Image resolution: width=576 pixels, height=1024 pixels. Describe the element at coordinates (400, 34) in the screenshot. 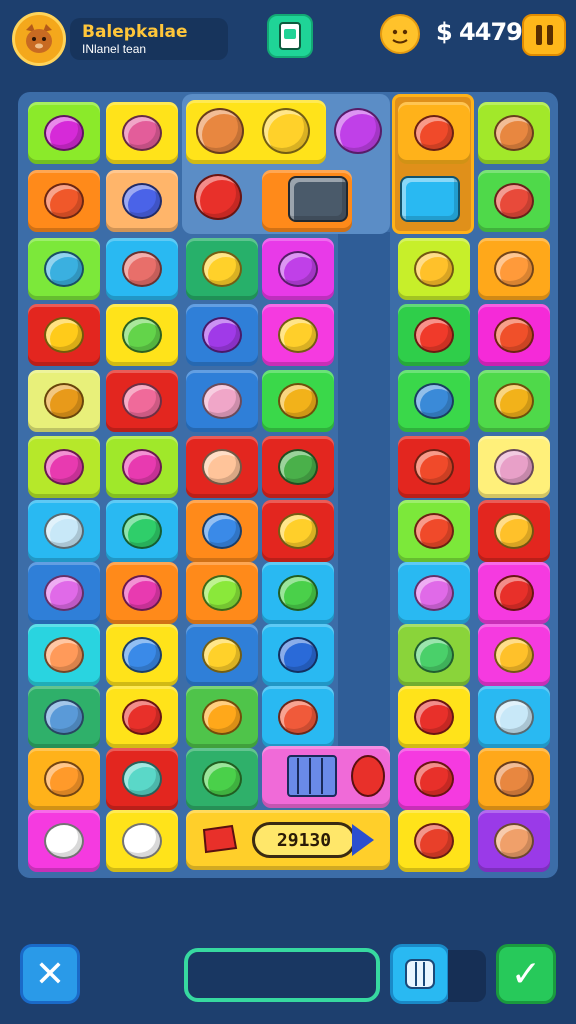

I see `coin-icon` at that location.